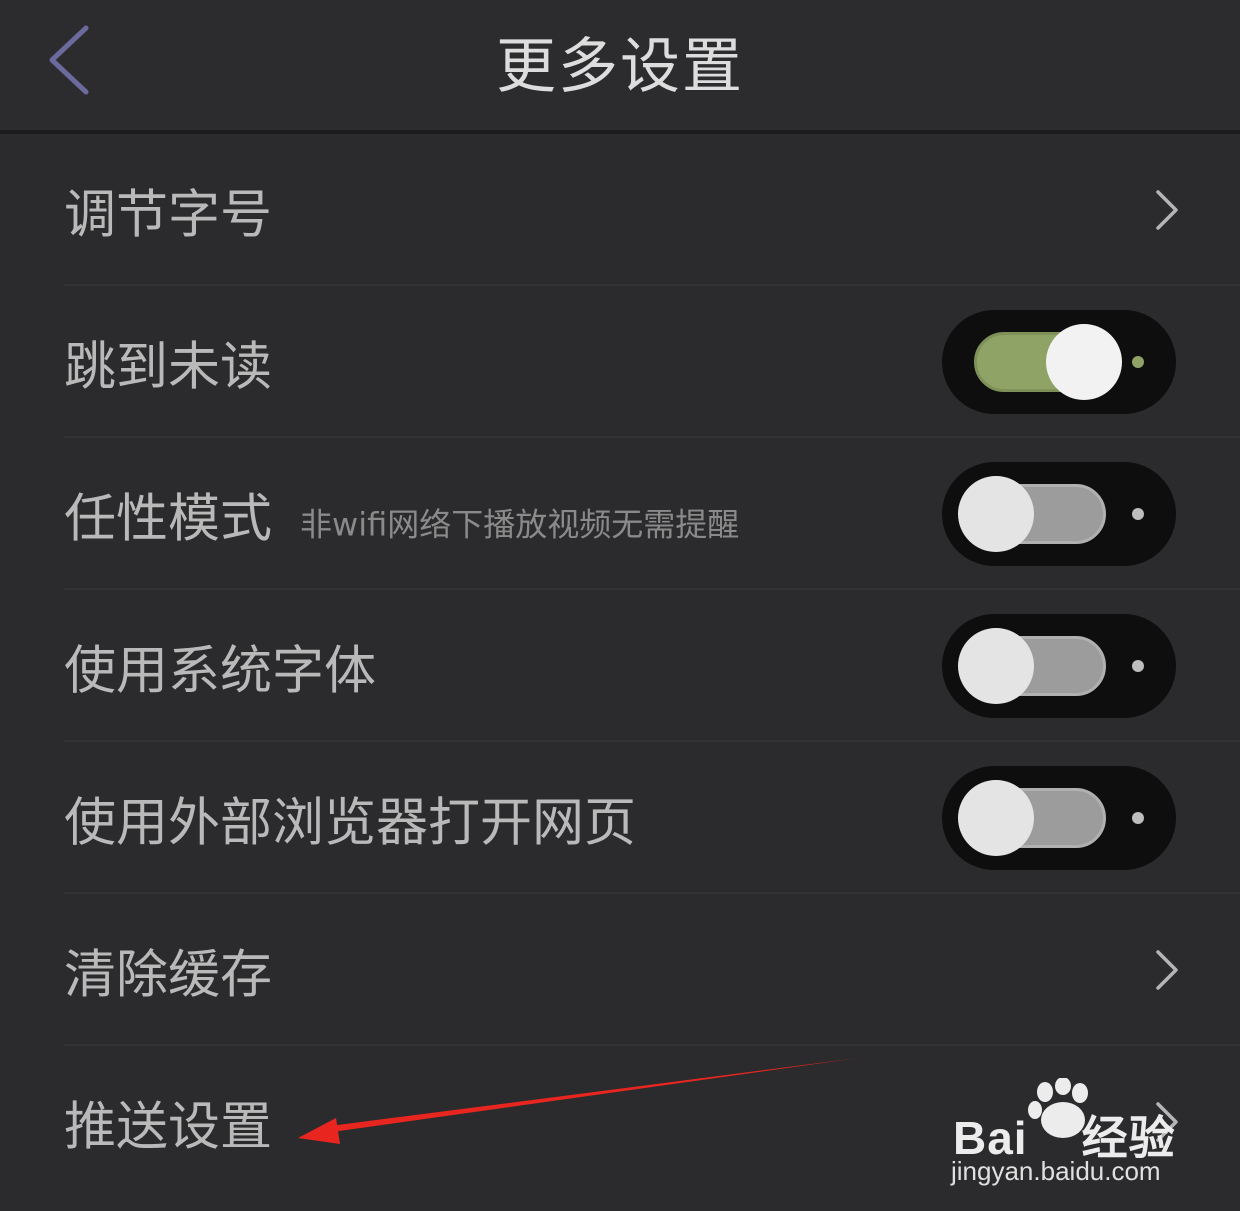 This screenshot has height=1211, width=1240. Describe the element at coordinates (620, 970) in the screenshot. I see `setting-clear-cache: 清除缓存` at that location.